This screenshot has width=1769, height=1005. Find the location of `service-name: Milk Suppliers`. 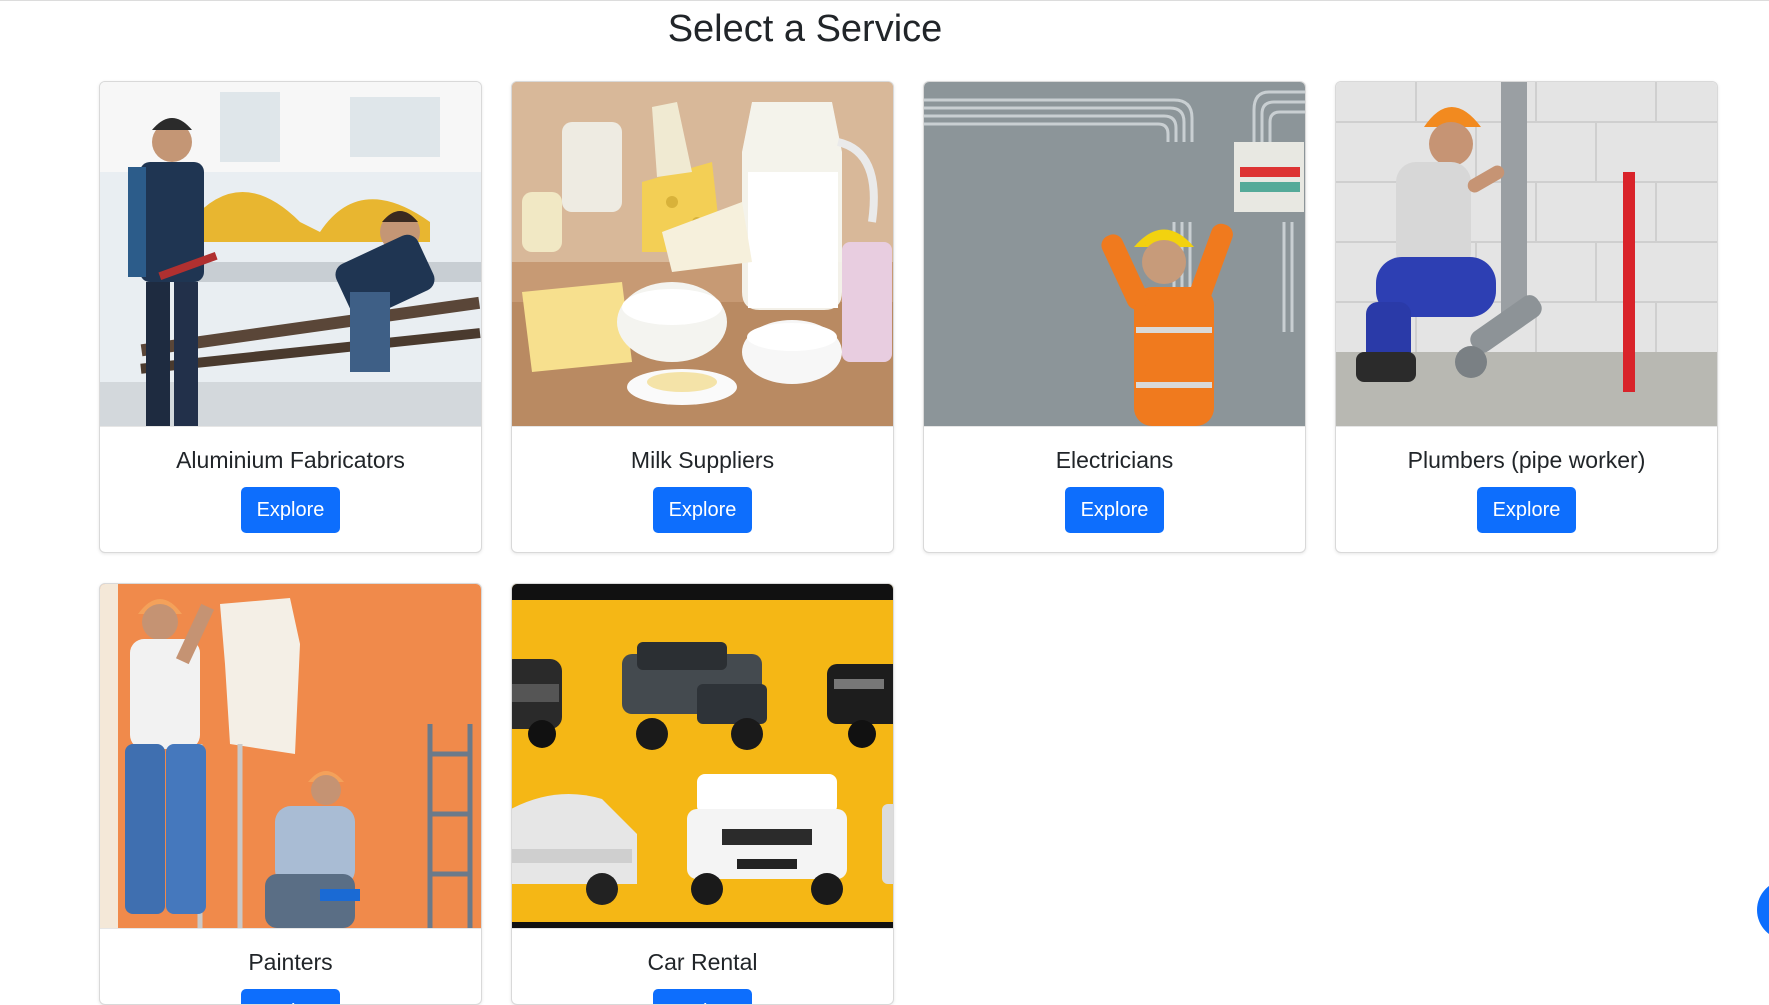

service-name: Milk Suppliers is located at coordinates (702, 460).